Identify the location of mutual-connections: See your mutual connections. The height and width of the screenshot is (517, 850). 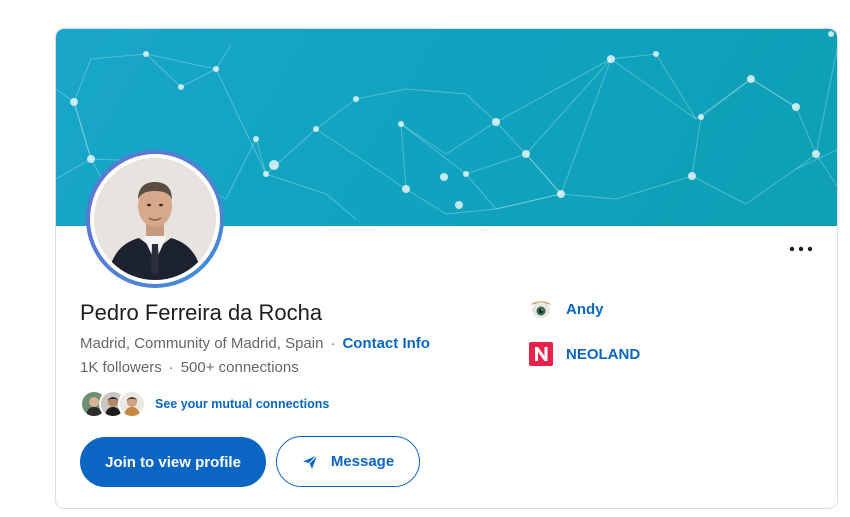
(204, 404).